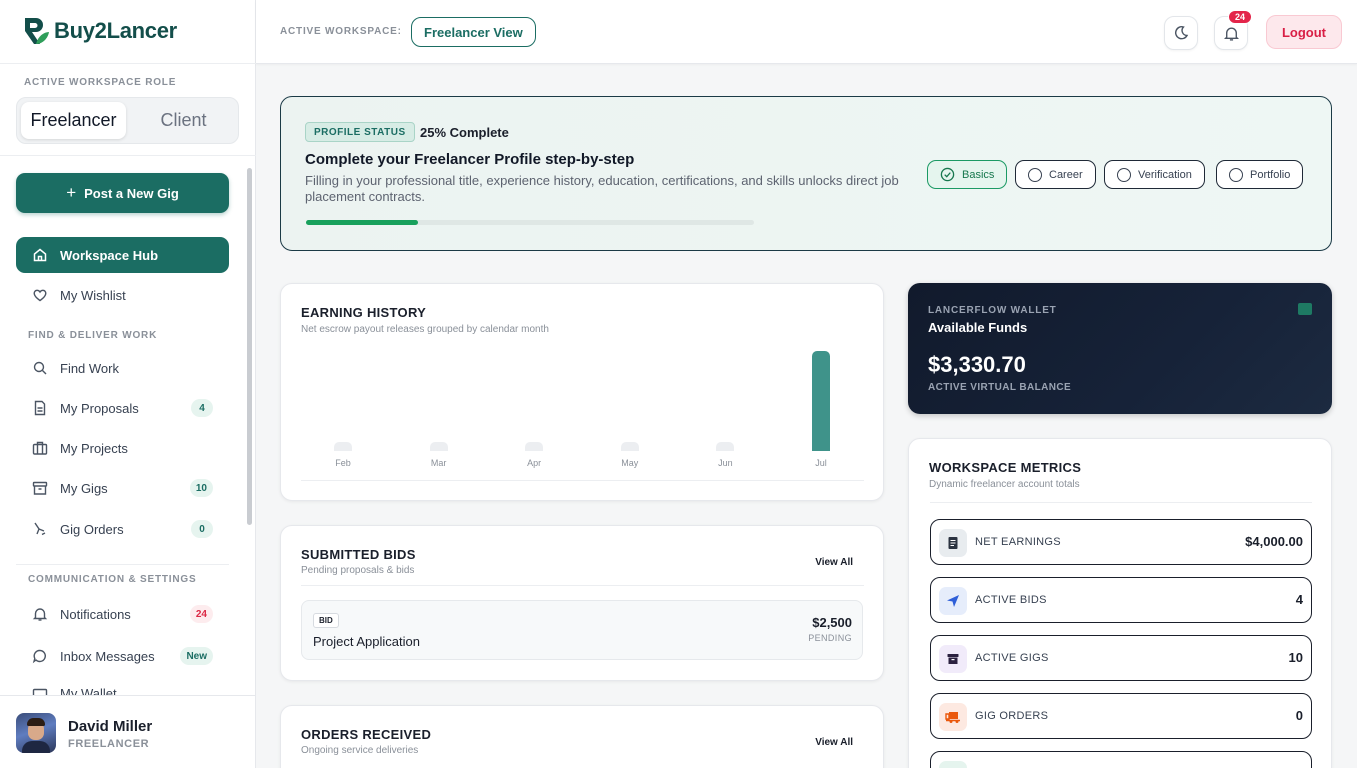 The width and height of the screenshot is (1357, 768). Describe the element at coordinates (122, 368) in the screenshot. I see `sidebar-item-find-work: Find Work` at that location.